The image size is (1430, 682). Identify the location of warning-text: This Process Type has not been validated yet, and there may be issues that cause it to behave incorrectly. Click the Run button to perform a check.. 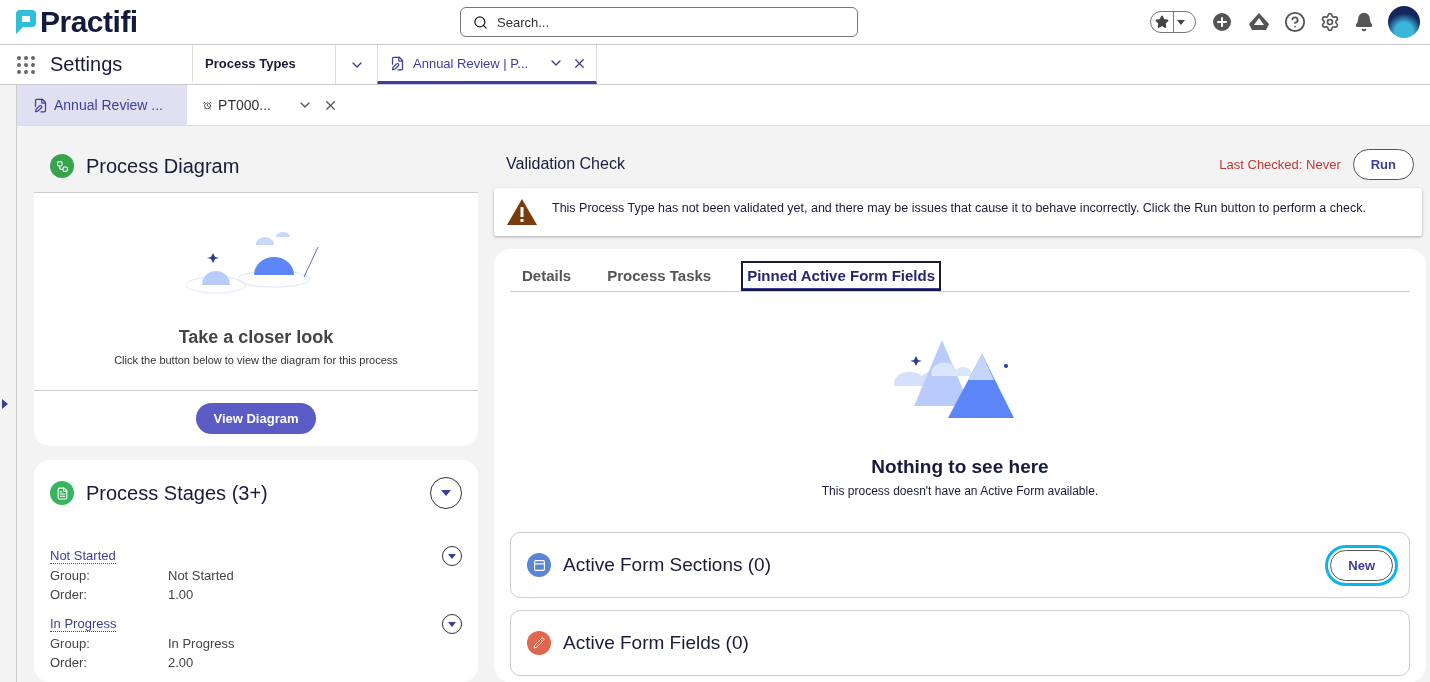
(959, 208).